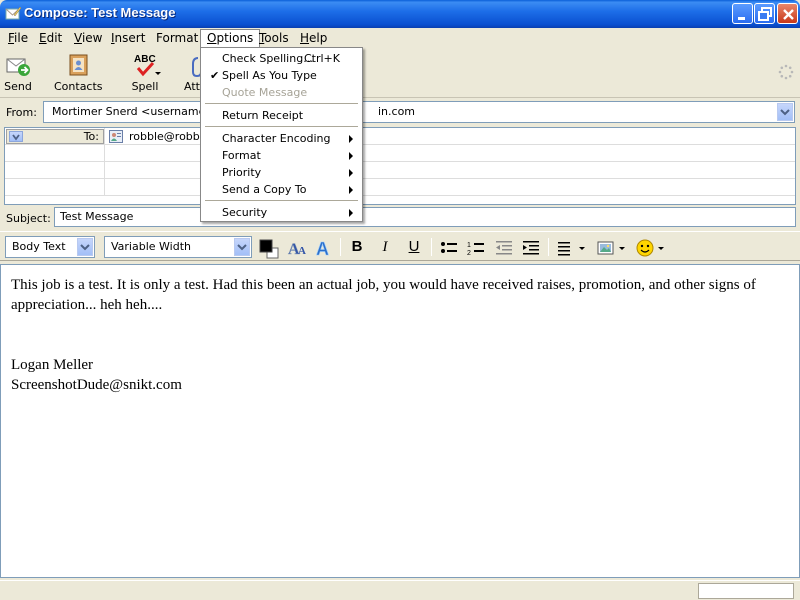  Describe the element at coordinates (85, 247) in the screenshot. I see `paragraph-style-dropdown` at that location.